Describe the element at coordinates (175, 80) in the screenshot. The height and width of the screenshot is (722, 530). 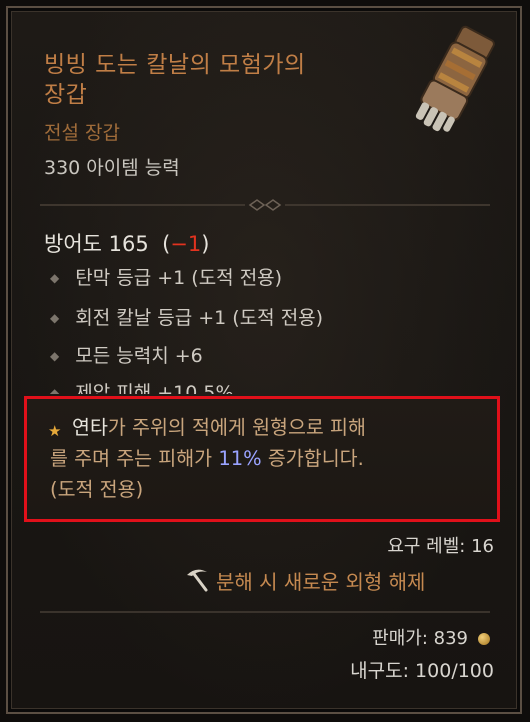
I see `item-name: 빙빙 도는 칼날의 모험가의 장갑` at that location.